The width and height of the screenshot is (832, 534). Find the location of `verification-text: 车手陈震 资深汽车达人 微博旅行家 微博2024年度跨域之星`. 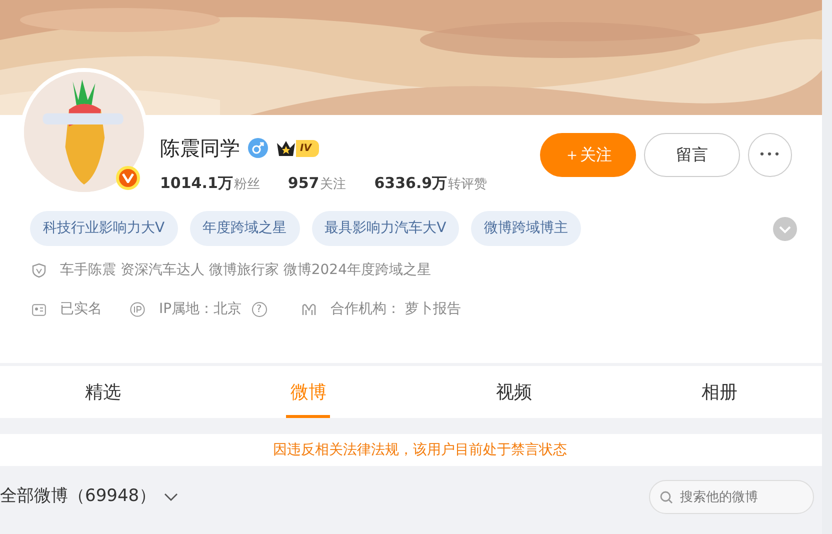

verification-text: 车手陈震 资深汽车达人 微博旅行家 微博2024年度跨域之星 is located at coordinates (245, 270).